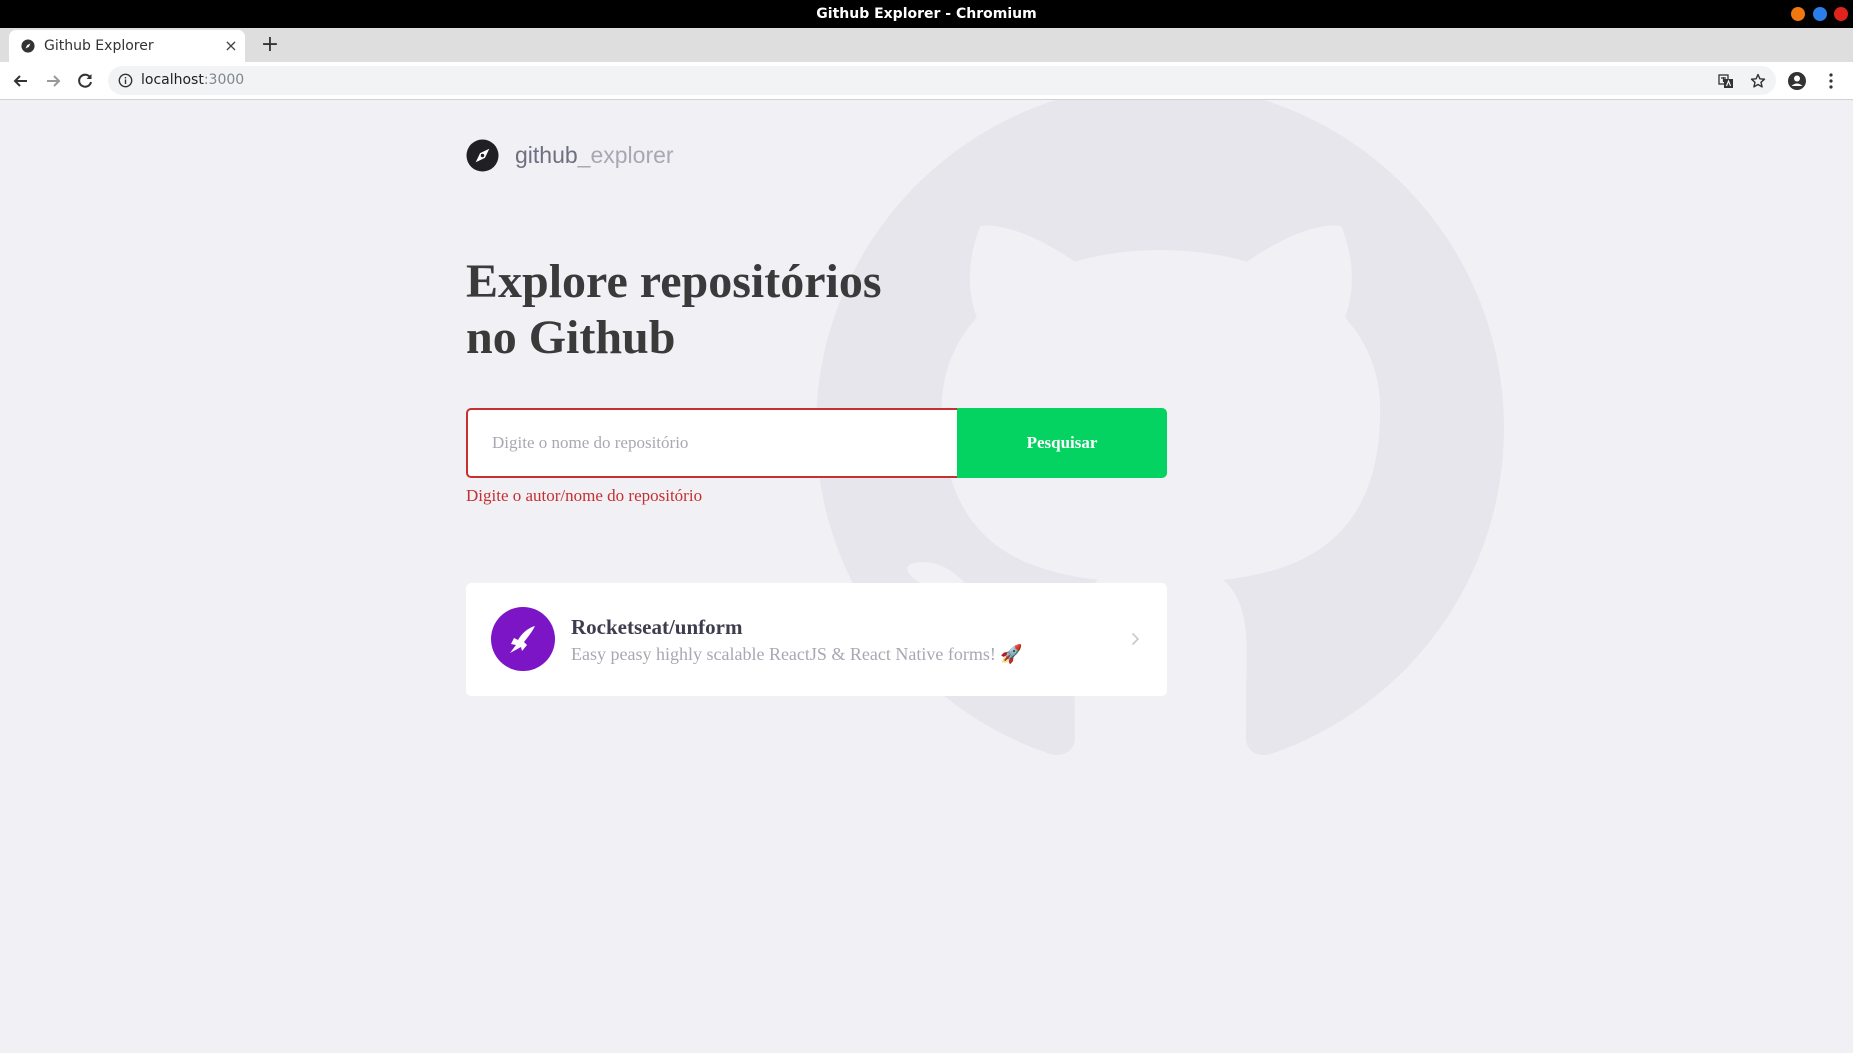  I want to click on profile-avatar-icon, so click(1797, 81).